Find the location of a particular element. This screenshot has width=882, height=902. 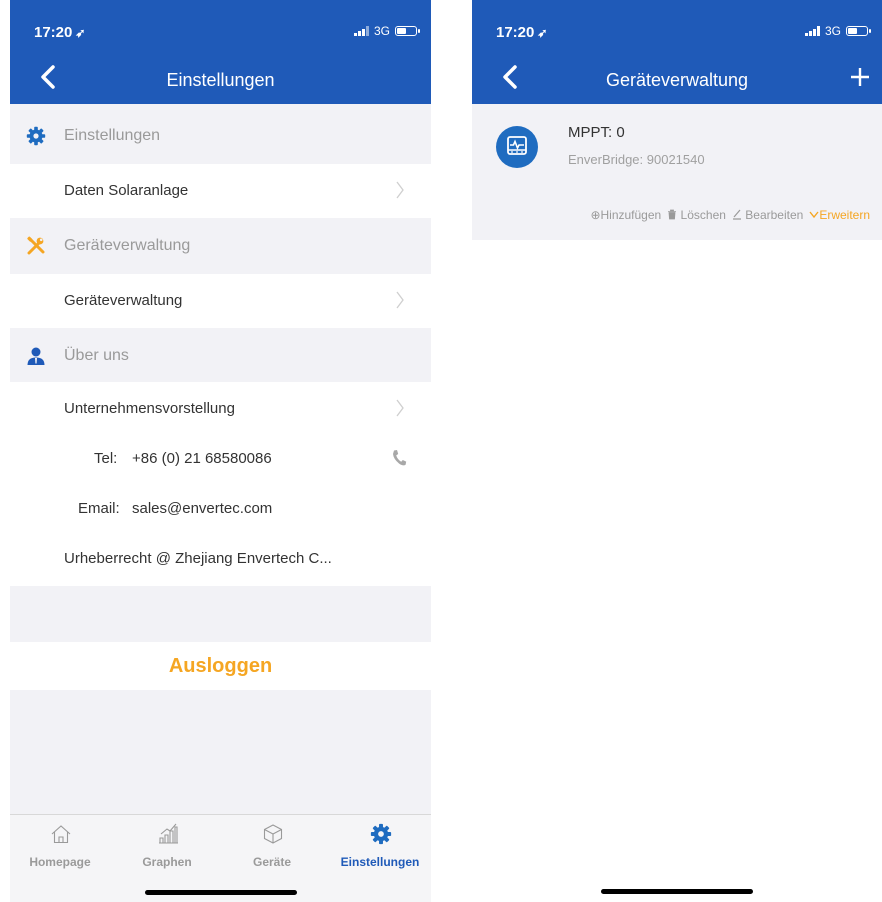

phone-icon is located at coordinates (399, 458).